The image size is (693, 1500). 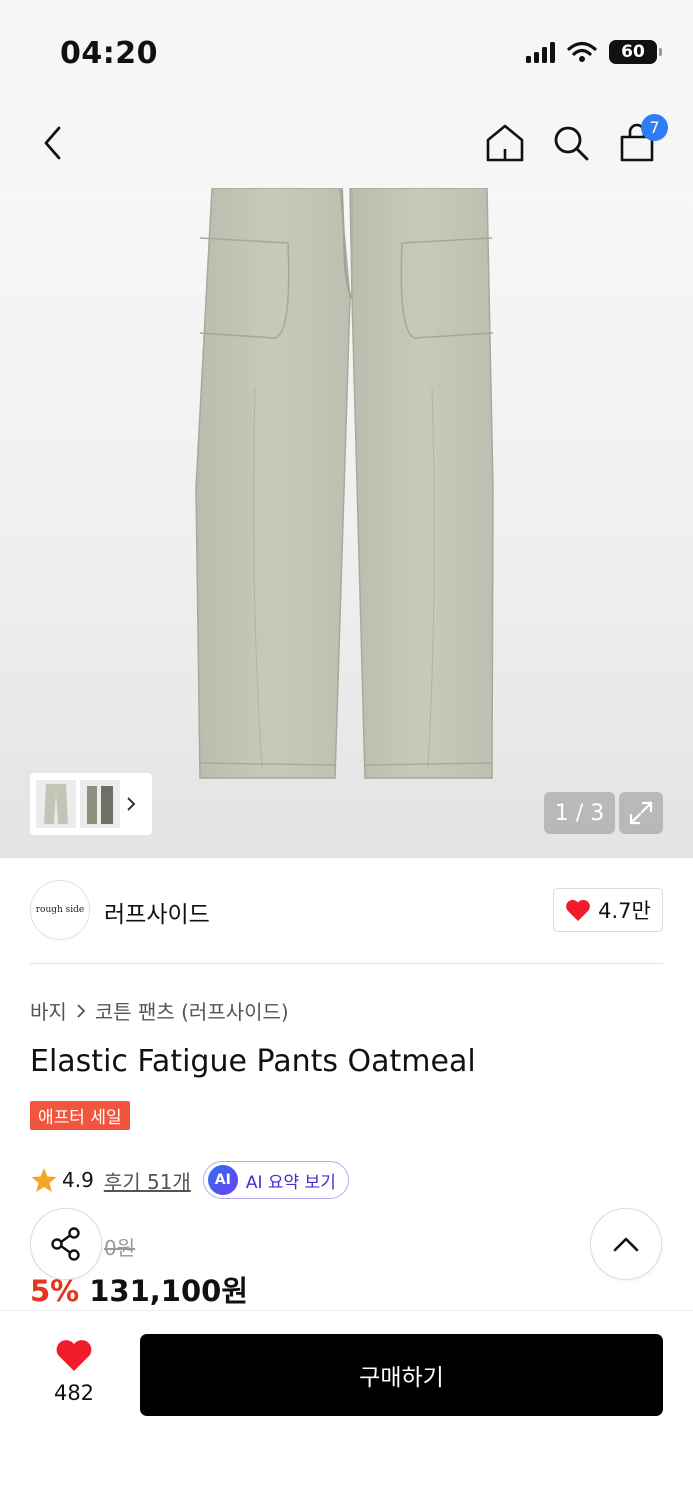 What do you see at coordinates (540, 52) in the screenshot?
I see `cellular-signal-icon` at bounding box center [540, 52].